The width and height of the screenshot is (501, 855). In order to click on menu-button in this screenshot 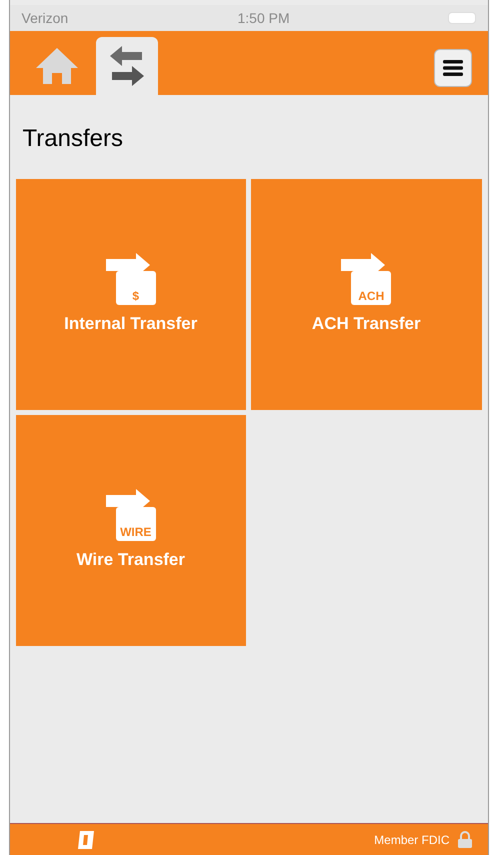, I will do `click(453, 68)`.